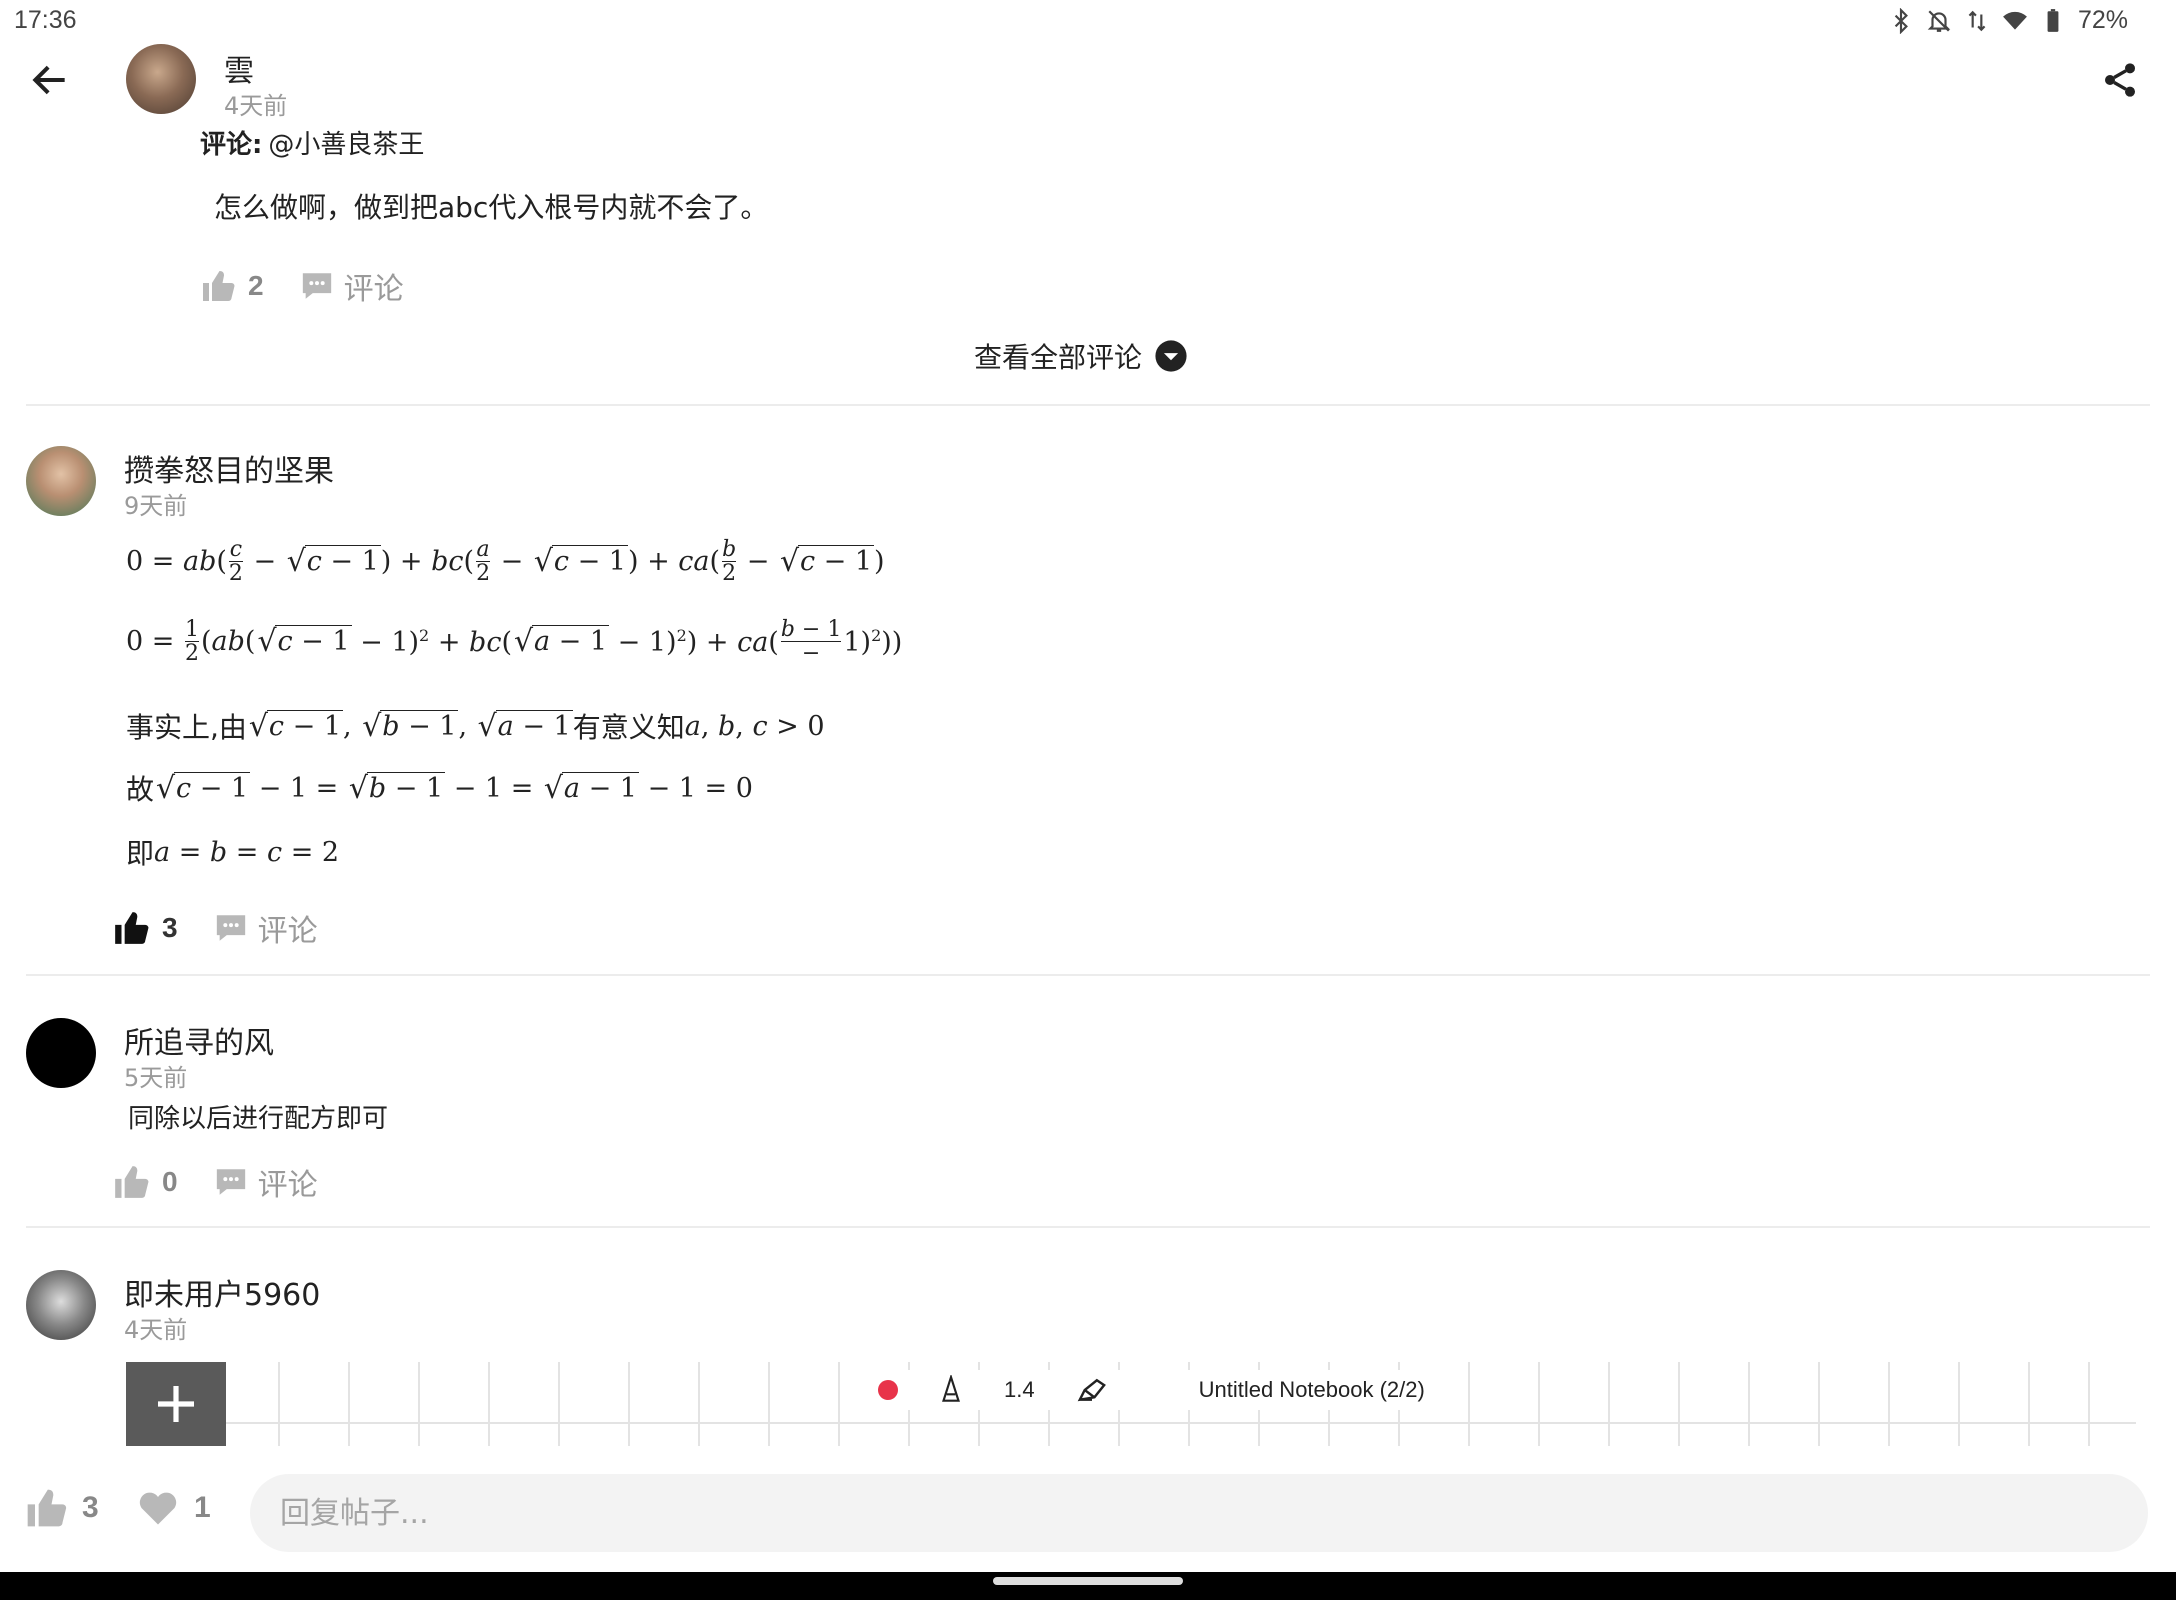  I want to click on like-button: 0, so click(145, 1182).